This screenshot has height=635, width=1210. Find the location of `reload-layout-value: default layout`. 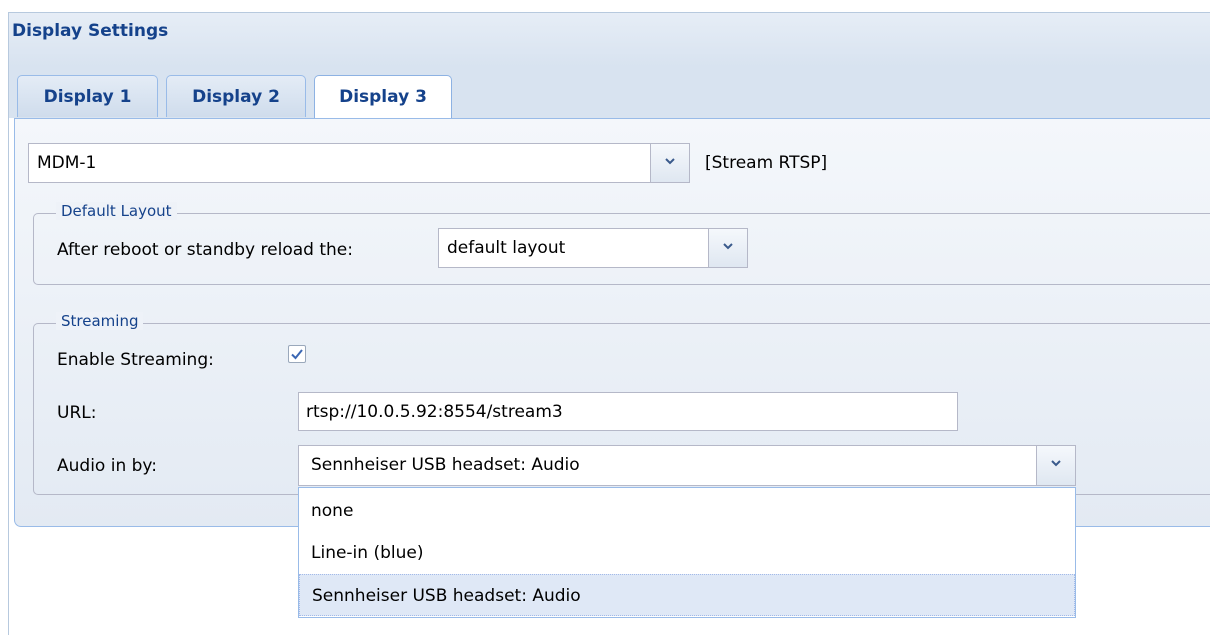

reload-layout-value: default layout is located at coordinates (506, 248).